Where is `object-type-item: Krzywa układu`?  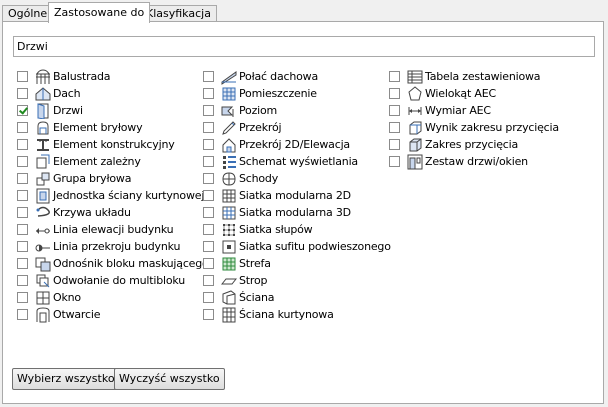 object-type-item: Krzywa układu is located at coordinates (113, 212).